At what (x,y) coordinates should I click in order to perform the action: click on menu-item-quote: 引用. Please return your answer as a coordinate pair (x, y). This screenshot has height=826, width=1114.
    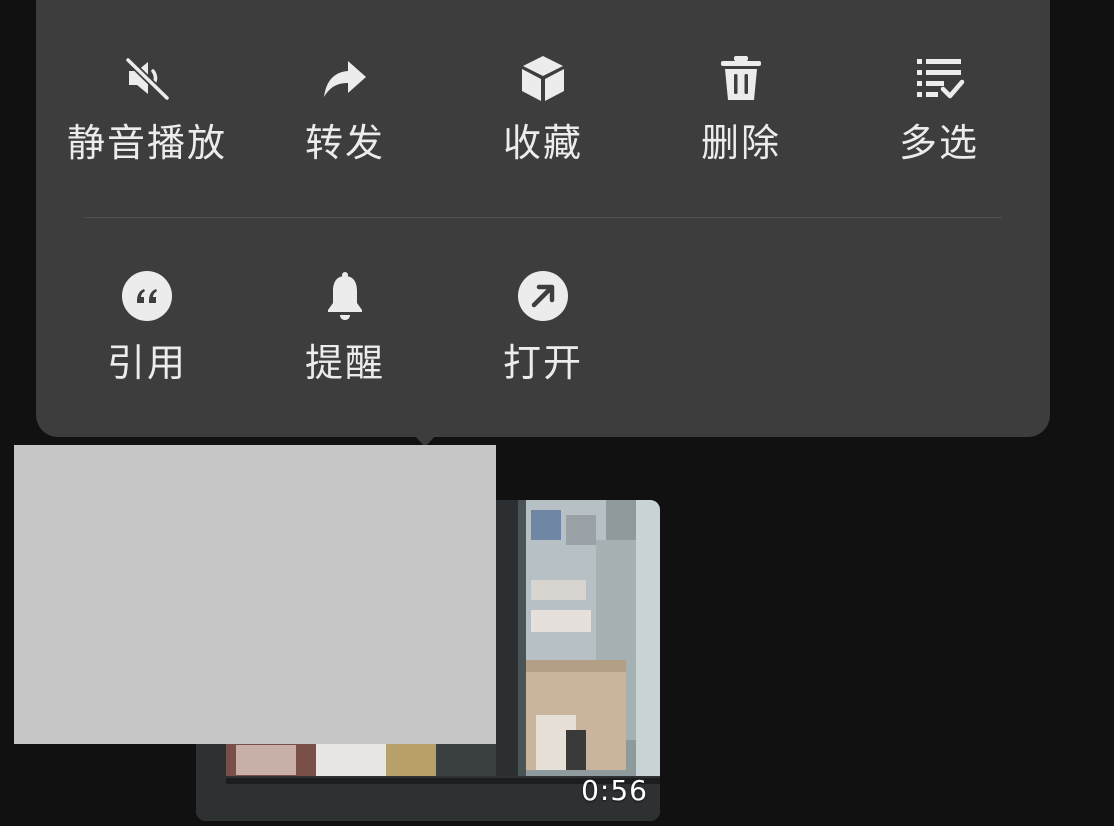
    Looking at the image, I should click on (147, 320).